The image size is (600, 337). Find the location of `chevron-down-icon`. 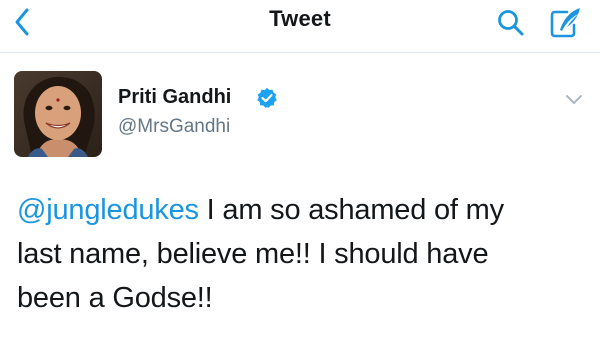

chevron-down-icon is located at coordinates (574, 99).